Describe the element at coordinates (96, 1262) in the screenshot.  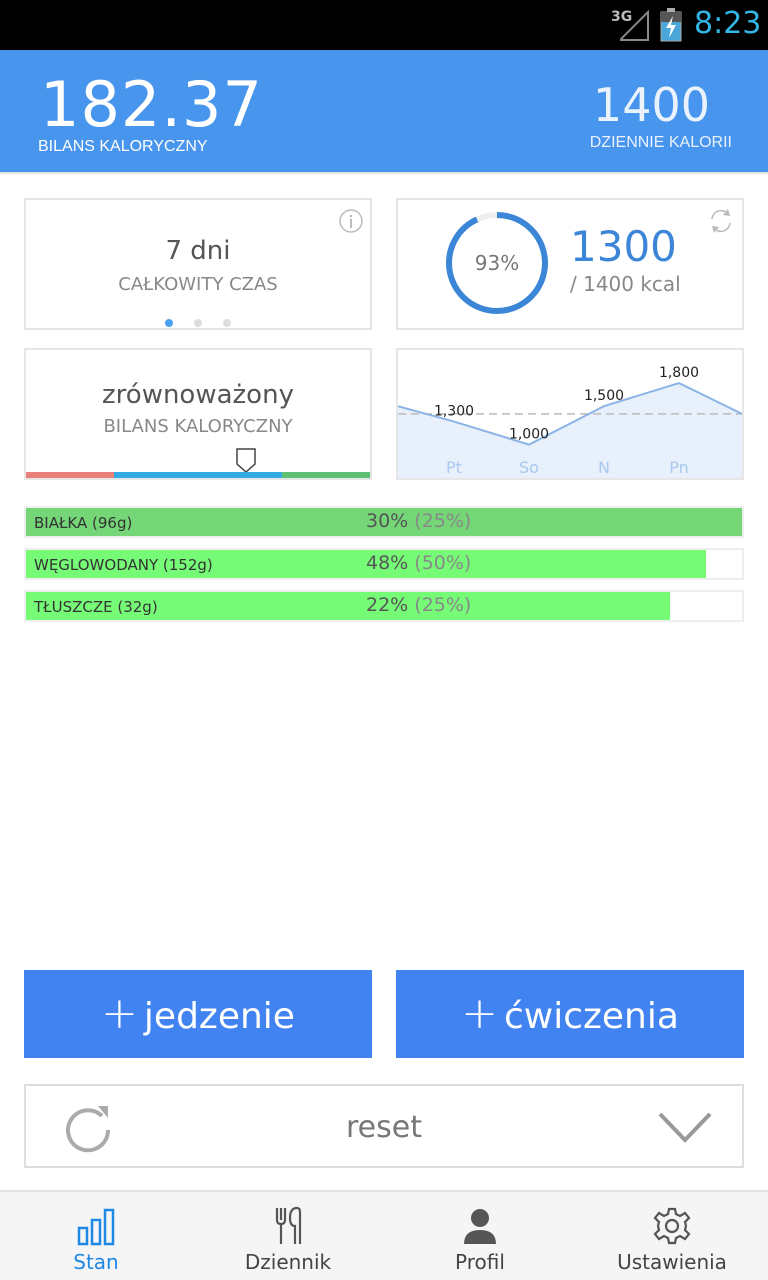
I see `nav-label: Stan` at that location.